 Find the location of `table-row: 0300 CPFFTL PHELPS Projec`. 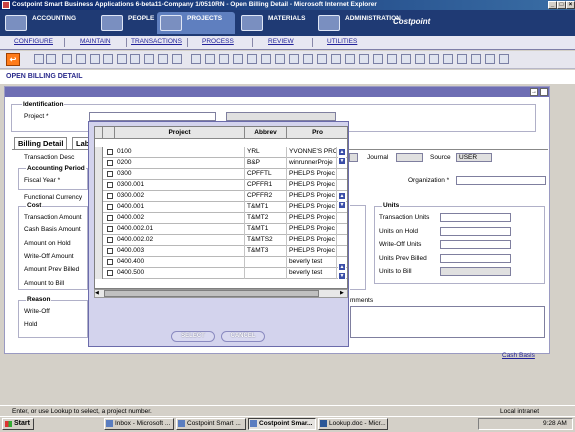

table-row: 0300 CPFFTL PHELPS Projec is located at coordinates (221, 174).